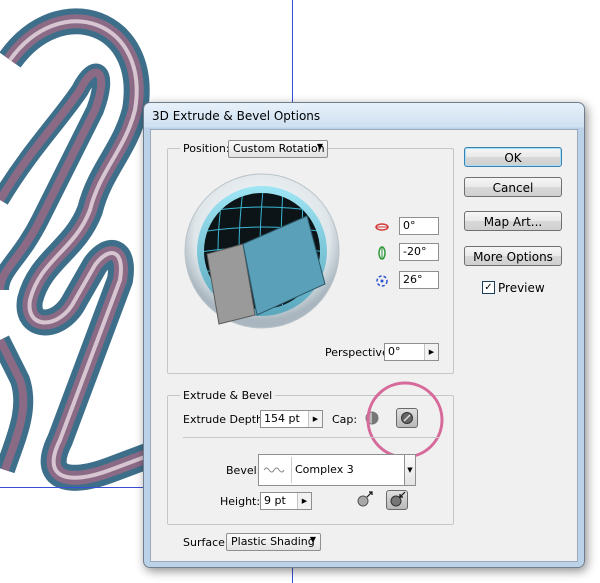 The image size is (600, 583). I want to click on position-preset-select: Custom Rotation ▼, so click(278, 149).